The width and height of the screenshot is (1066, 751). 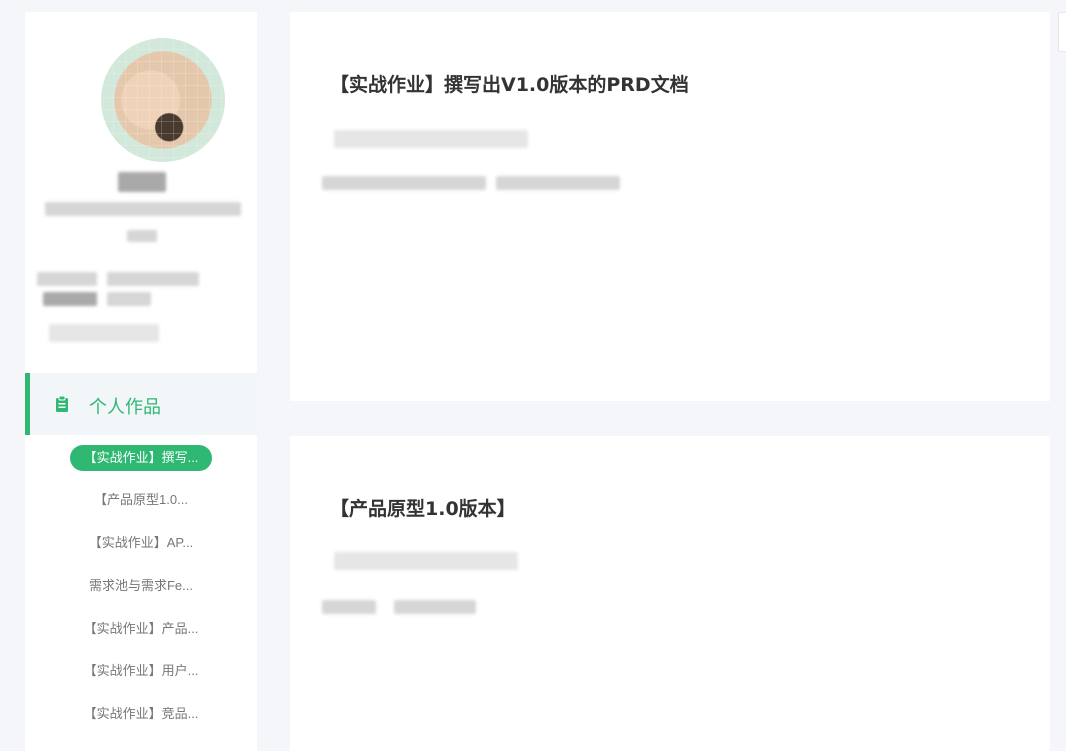 I want to click on section-header: 个人作品, so click(x=141, y=404).